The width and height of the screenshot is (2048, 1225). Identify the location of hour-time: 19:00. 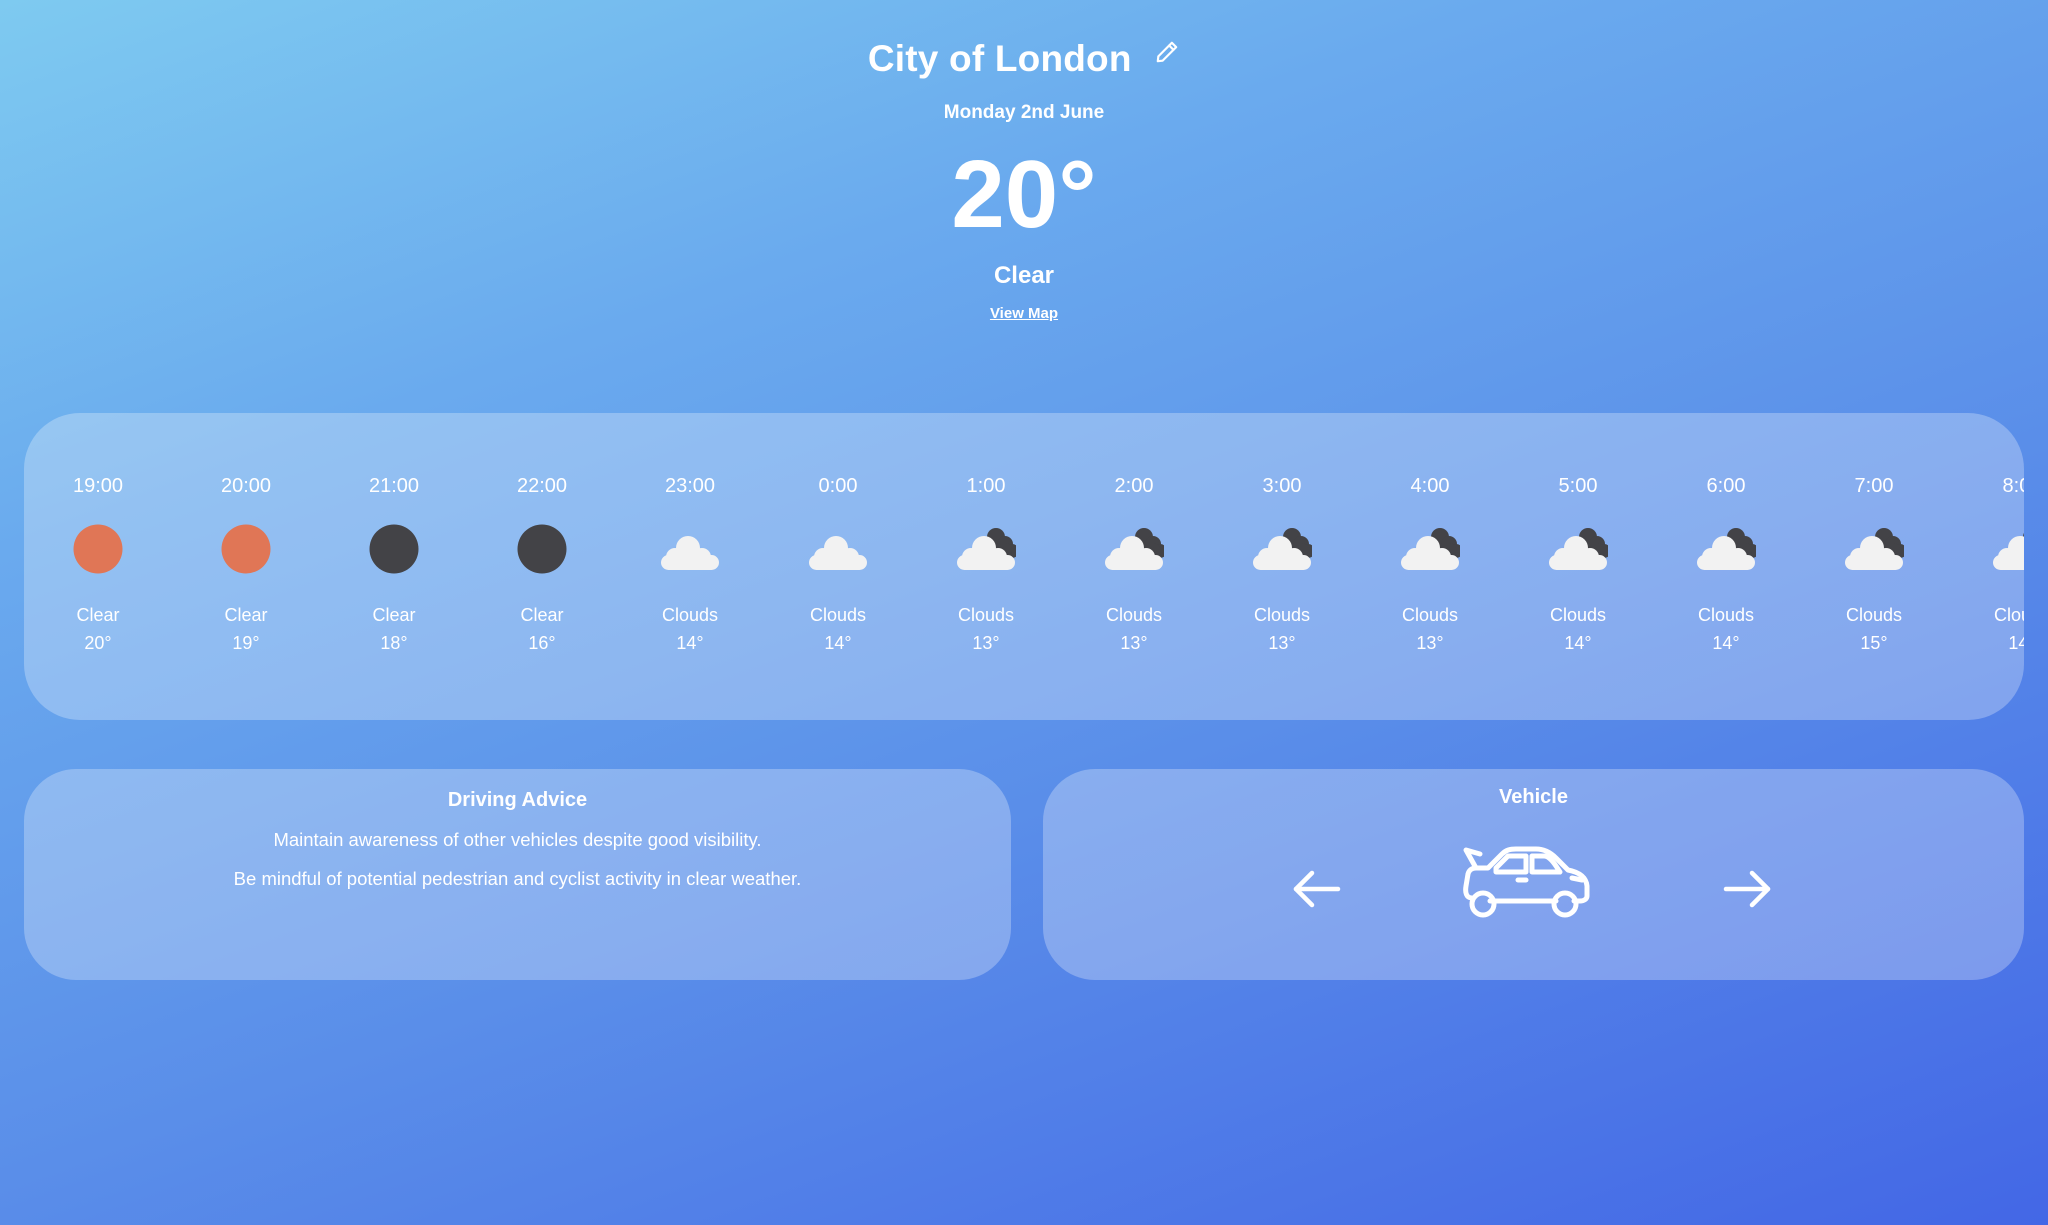
(98, 486).